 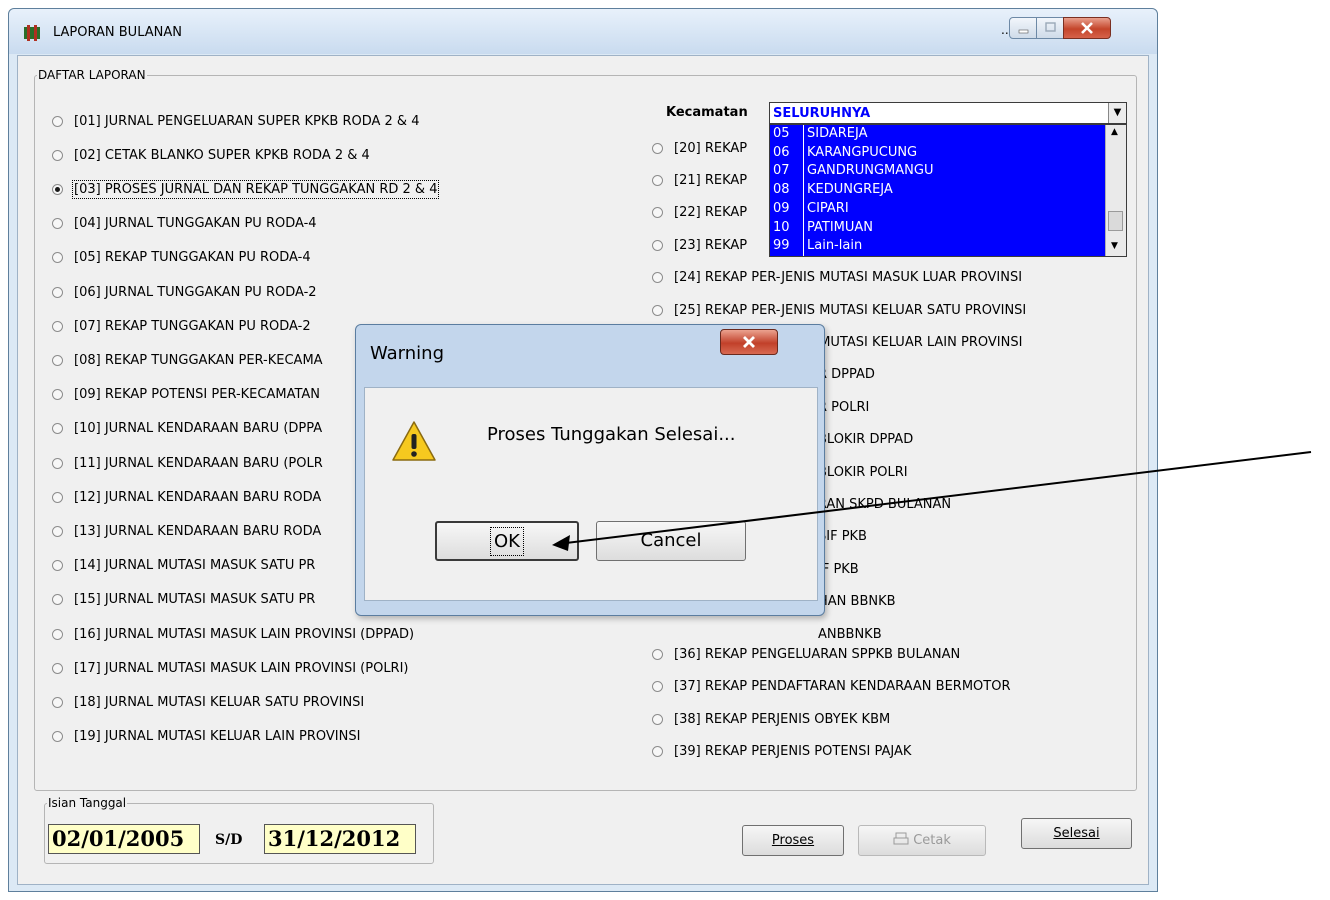 I want to click on arrow-line, so click(x=938, y=497).